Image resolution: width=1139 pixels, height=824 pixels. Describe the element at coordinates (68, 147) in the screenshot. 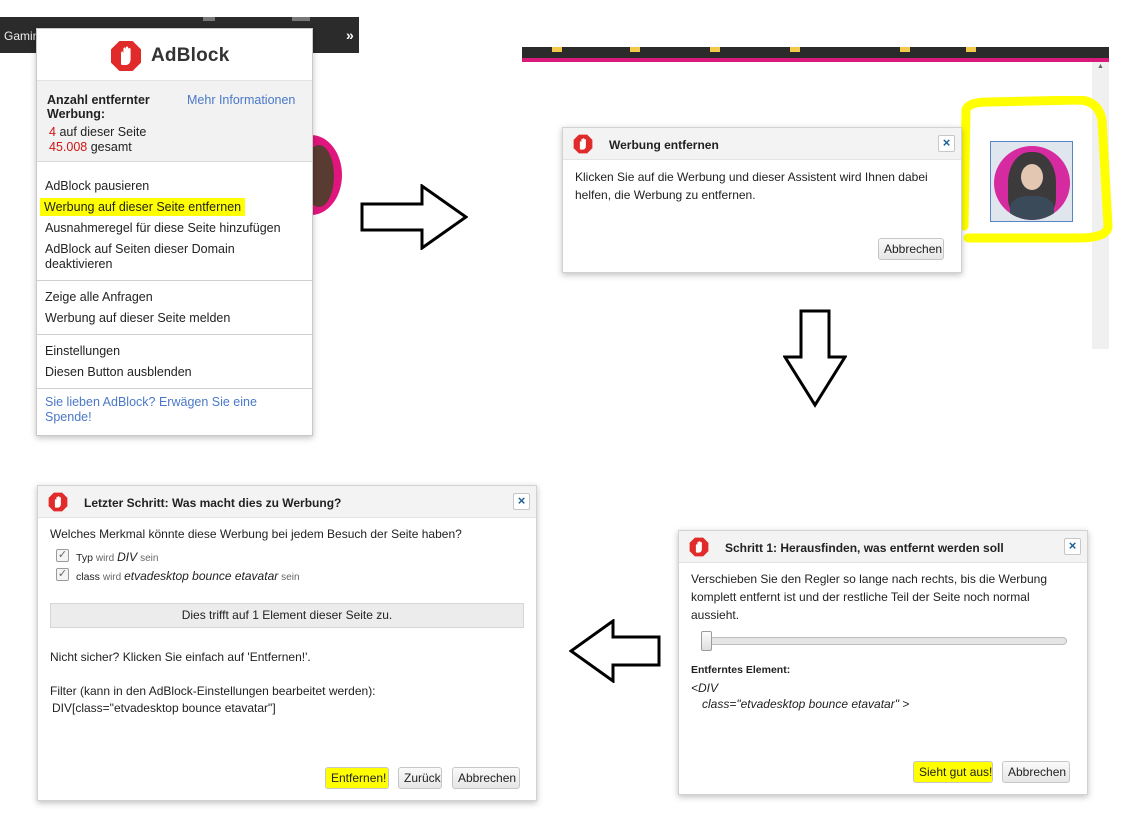

I see `total-count-value: 45.008` at that location.